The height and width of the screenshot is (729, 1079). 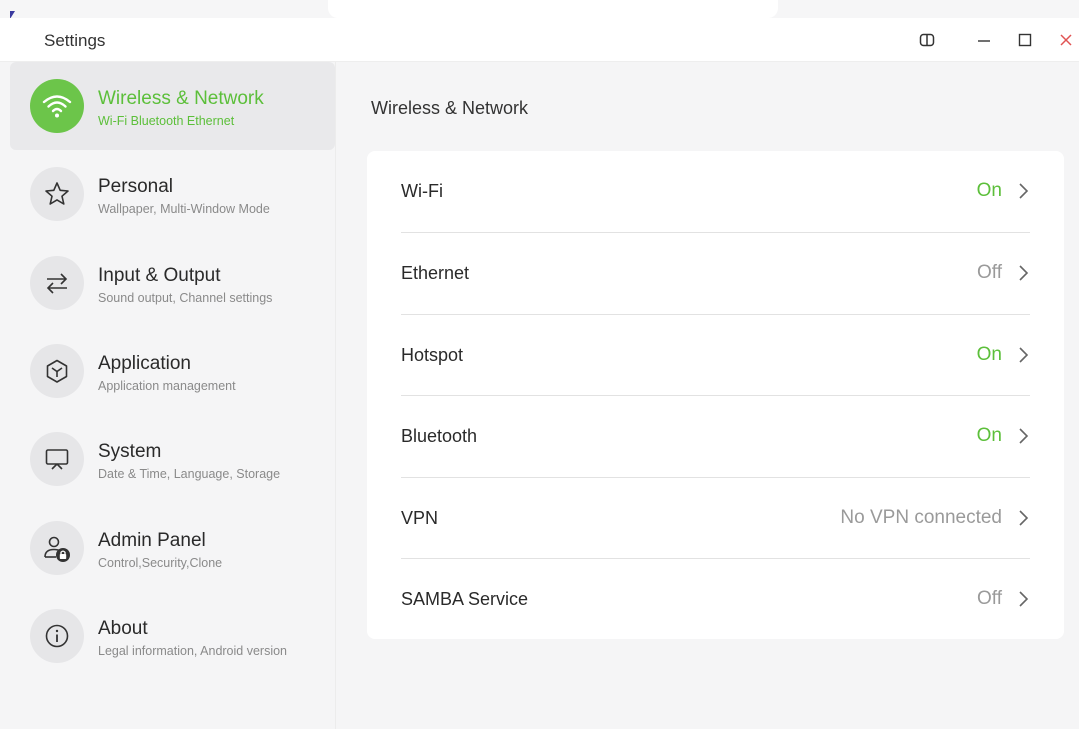 I want to click on user-lock-icon, so click(x=57, y=548).